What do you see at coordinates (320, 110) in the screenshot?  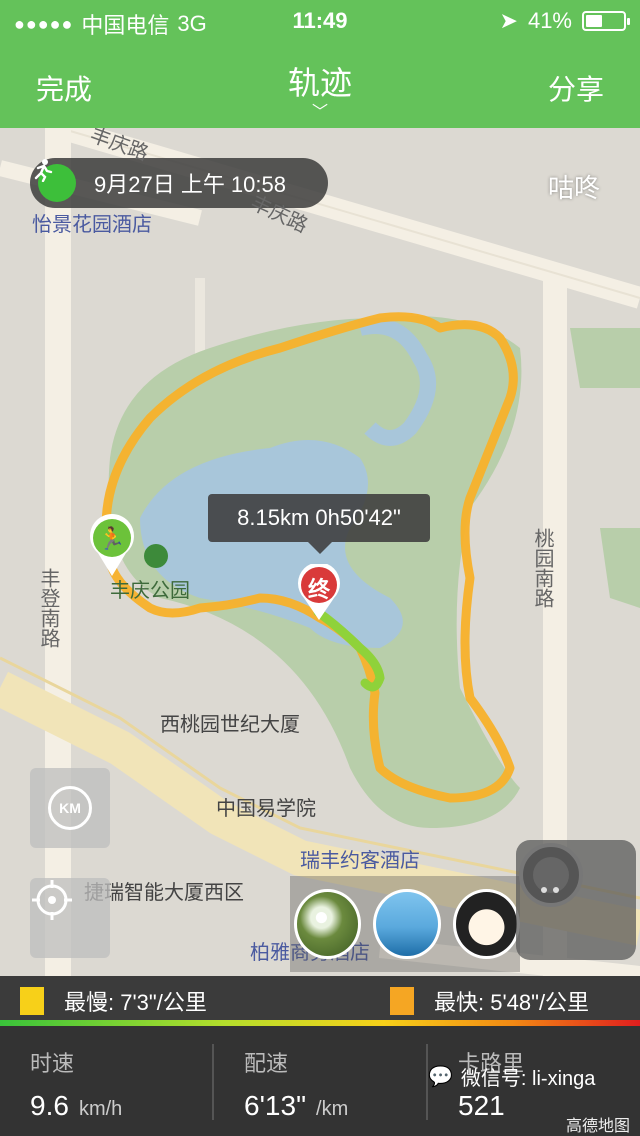 I see `chevron-down-icon: ﹀` at bounding box center [320, 110].